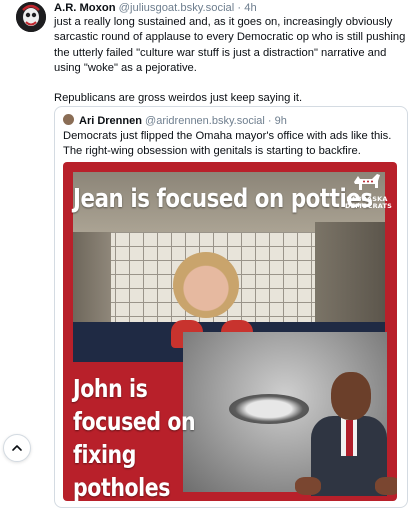 The image size is (418, 508). What do you see at coordinates (269, 409) in the screenshot?
I see `pothole` at bounding box center [269, 409].